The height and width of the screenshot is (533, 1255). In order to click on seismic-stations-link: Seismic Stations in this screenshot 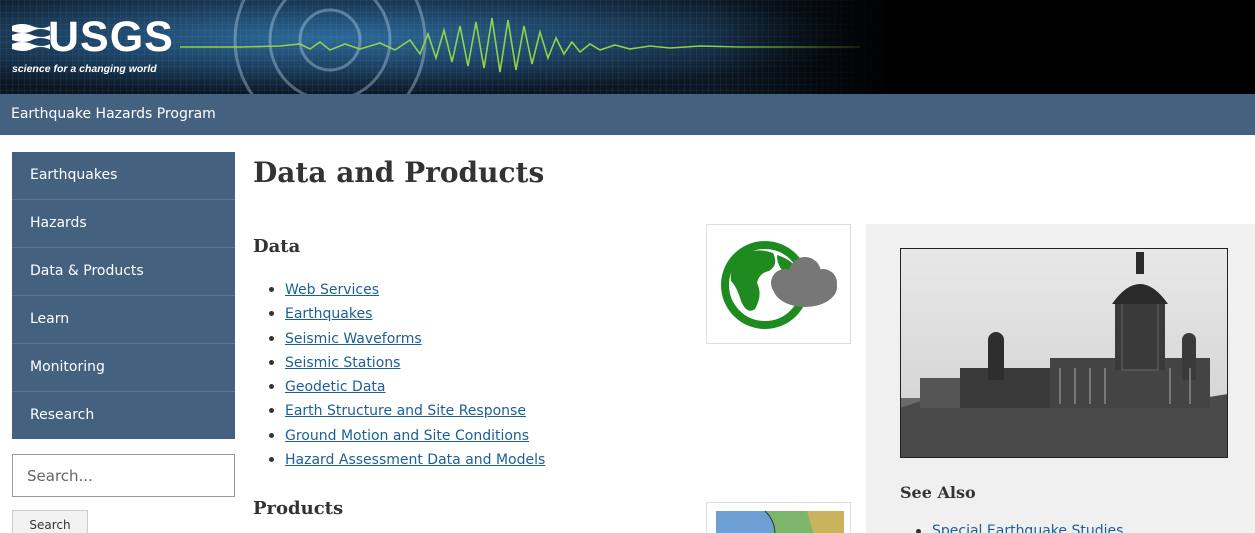, I will do `click(342, 363)`.